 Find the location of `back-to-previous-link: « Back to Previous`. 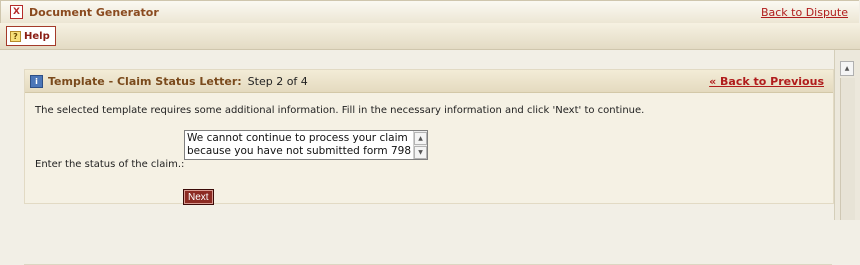

back-to-previous-link: « Back to Previous is located at coordinates (766, 81).